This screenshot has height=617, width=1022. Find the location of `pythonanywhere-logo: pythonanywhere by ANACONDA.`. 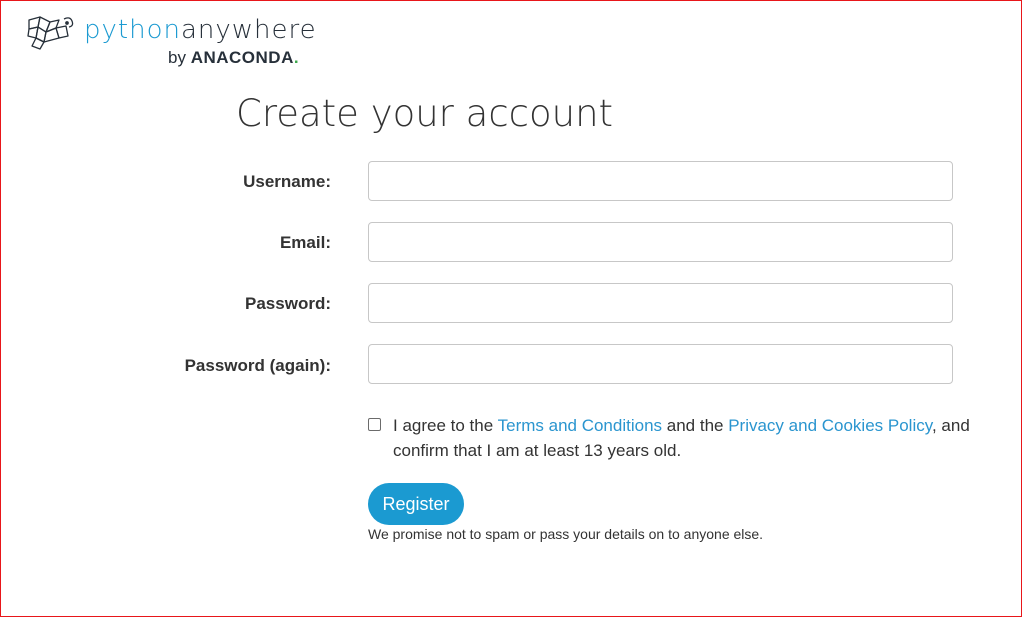

pythonanywhere-logo: pythonanywhere by ANACONDA. is located at coordinates (171, 42).